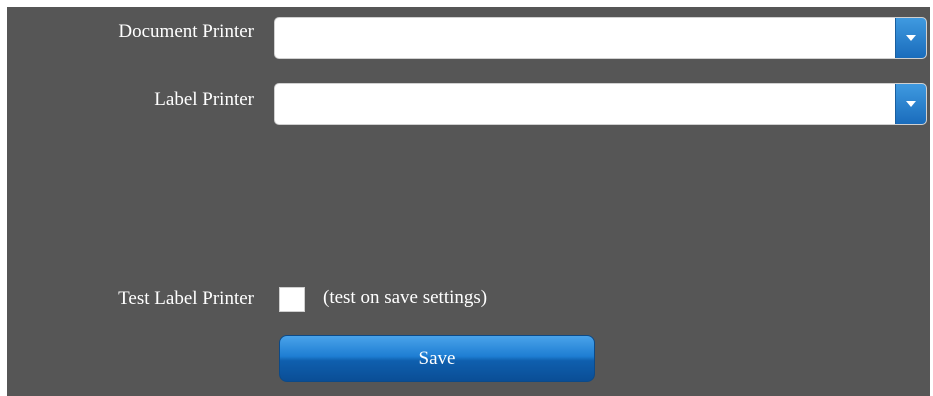  Describe the element at coordinates (437, 358) in the screenshot. I see `save-button: Save` at that location.